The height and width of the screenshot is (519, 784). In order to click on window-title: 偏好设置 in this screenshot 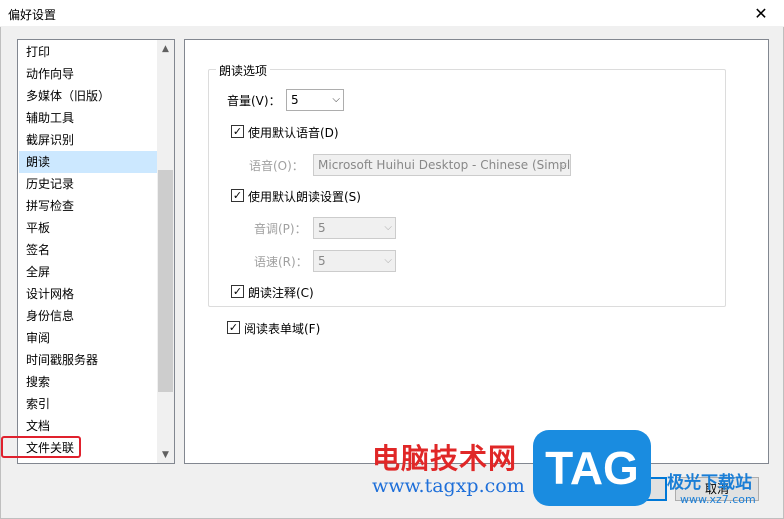, I will do `click(32, 15)`.